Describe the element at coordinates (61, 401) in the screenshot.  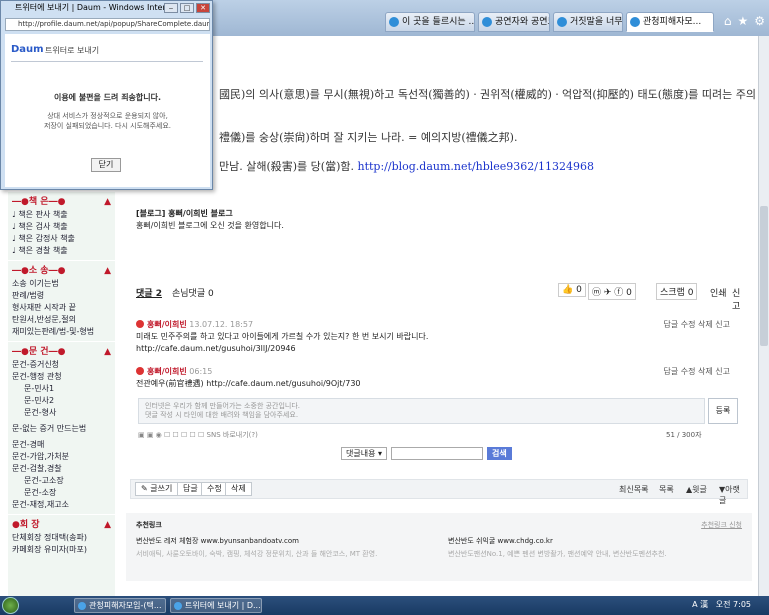
I see `sidebar-item: 문-민사2` at that location.